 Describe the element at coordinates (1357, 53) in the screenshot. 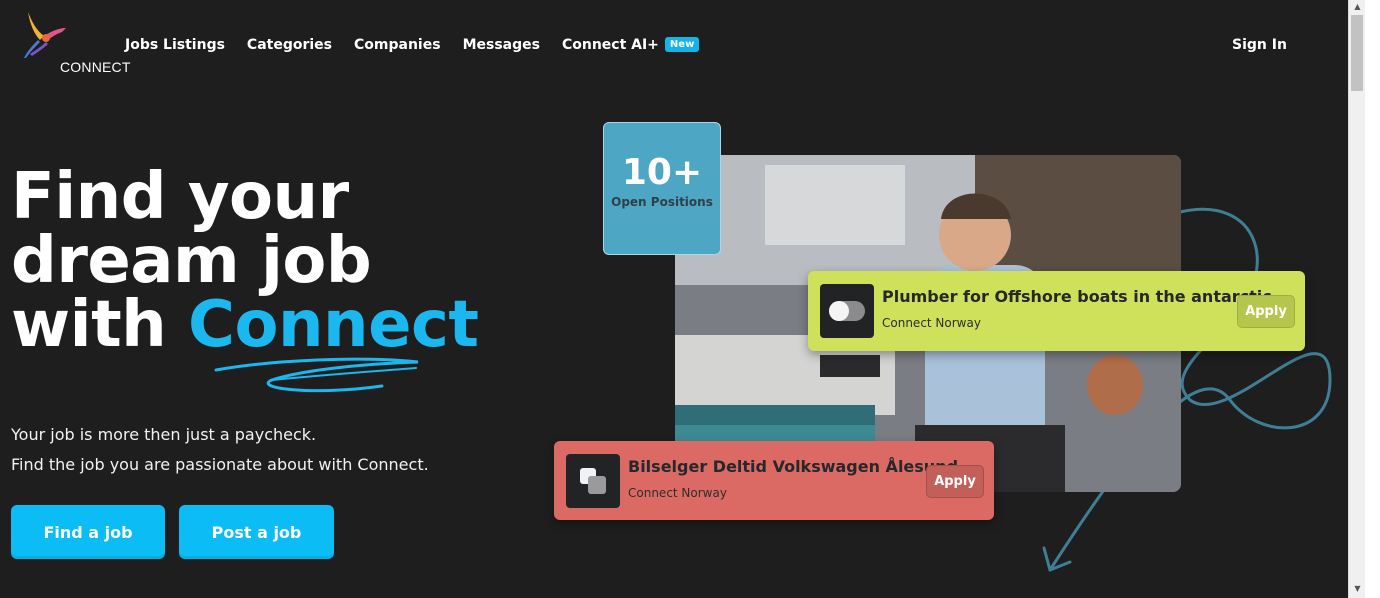

I see `scrollbar-thumb` at that location.